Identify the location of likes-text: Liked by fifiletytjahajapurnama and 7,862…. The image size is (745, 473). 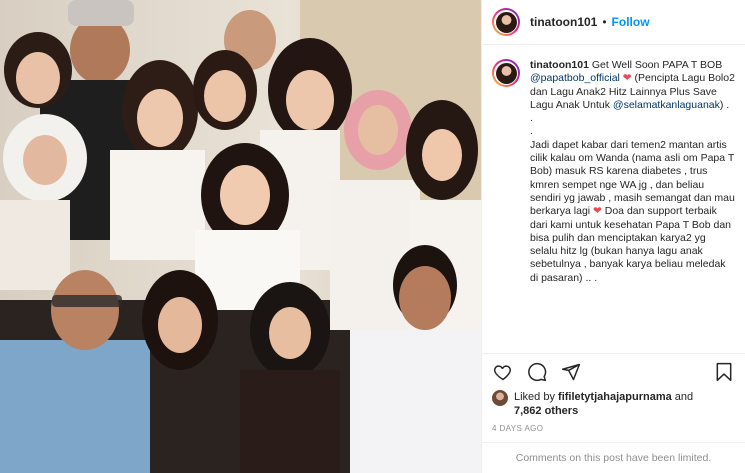
(603, 404).